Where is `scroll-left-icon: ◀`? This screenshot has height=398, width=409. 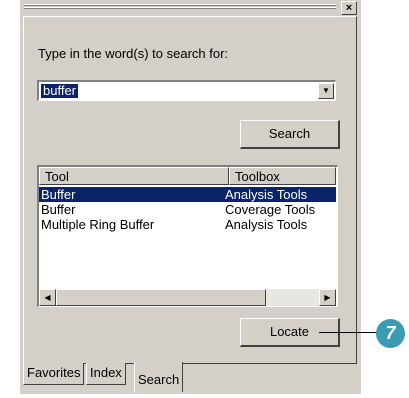
scroll-left-icon: ◀ is located at coordinates (47, 297).